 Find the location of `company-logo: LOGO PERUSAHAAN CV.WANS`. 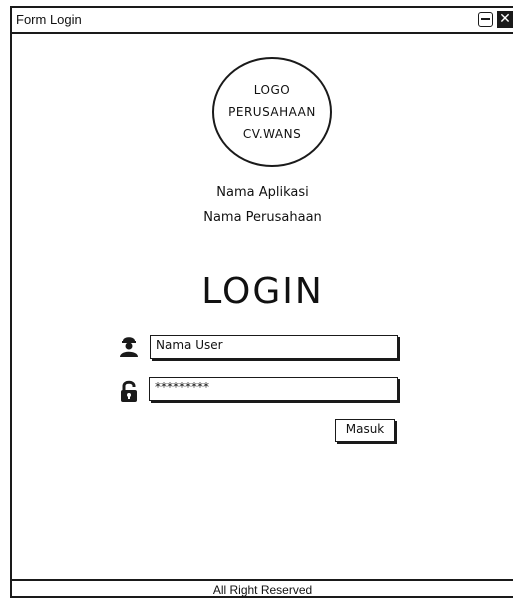

company-logo: LOGO PERUSAHAAN CV.WANS is located at coordinates (272, 112).